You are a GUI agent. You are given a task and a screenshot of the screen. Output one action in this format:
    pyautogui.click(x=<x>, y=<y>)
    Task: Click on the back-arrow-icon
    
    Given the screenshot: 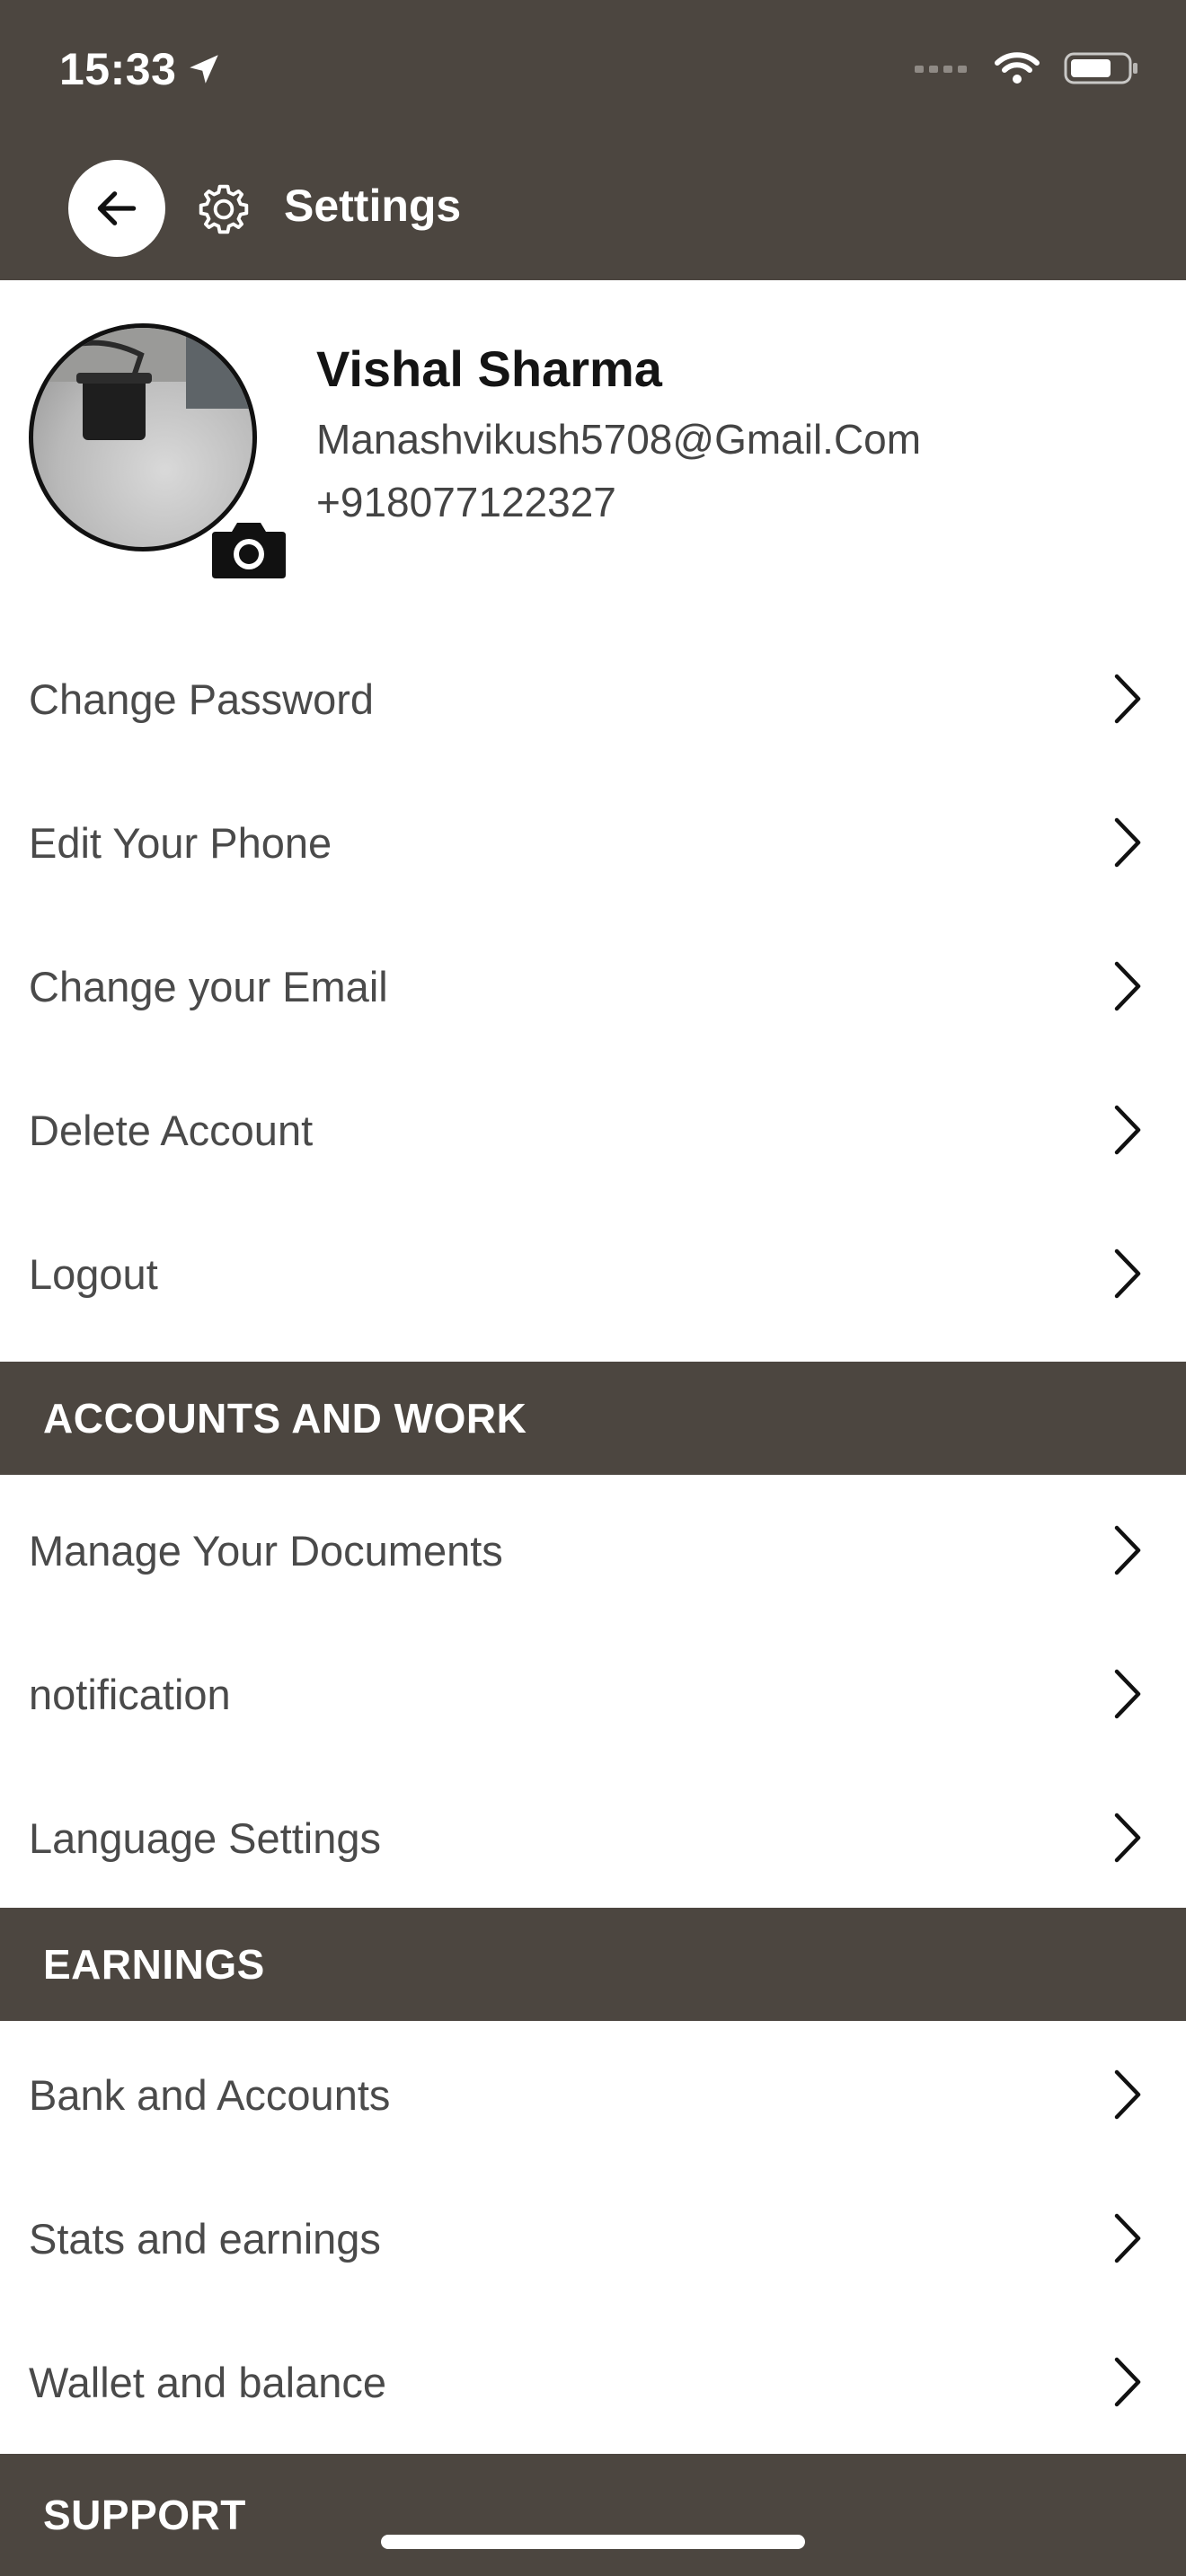 What is the action you would take?
    pyautogui.click(x=117, y=208)
    